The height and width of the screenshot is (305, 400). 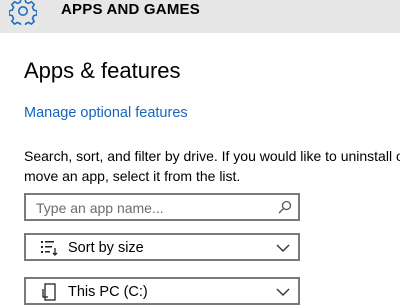 I want to click on search-icon, so click(x=285, y=207).